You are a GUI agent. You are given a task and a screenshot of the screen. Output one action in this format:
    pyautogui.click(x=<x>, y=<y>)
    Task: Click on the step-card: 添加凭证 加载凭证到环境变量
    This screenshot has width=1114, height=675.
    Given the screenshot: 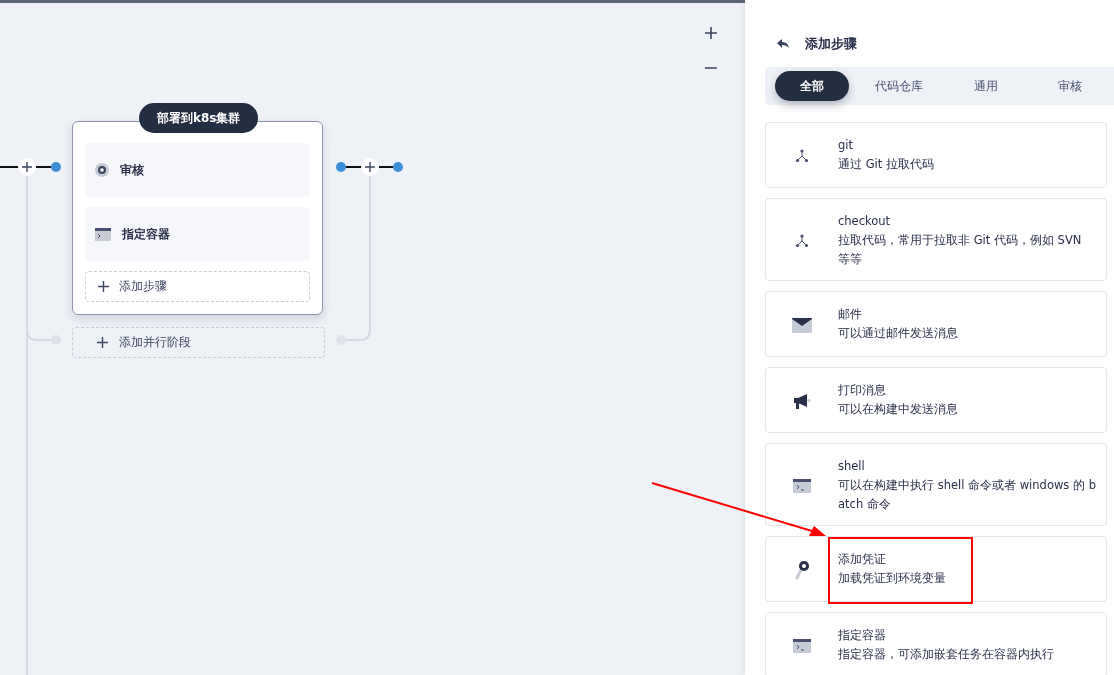 What is the action you would take?
    pyautogui.click(x=936, y=569)
    